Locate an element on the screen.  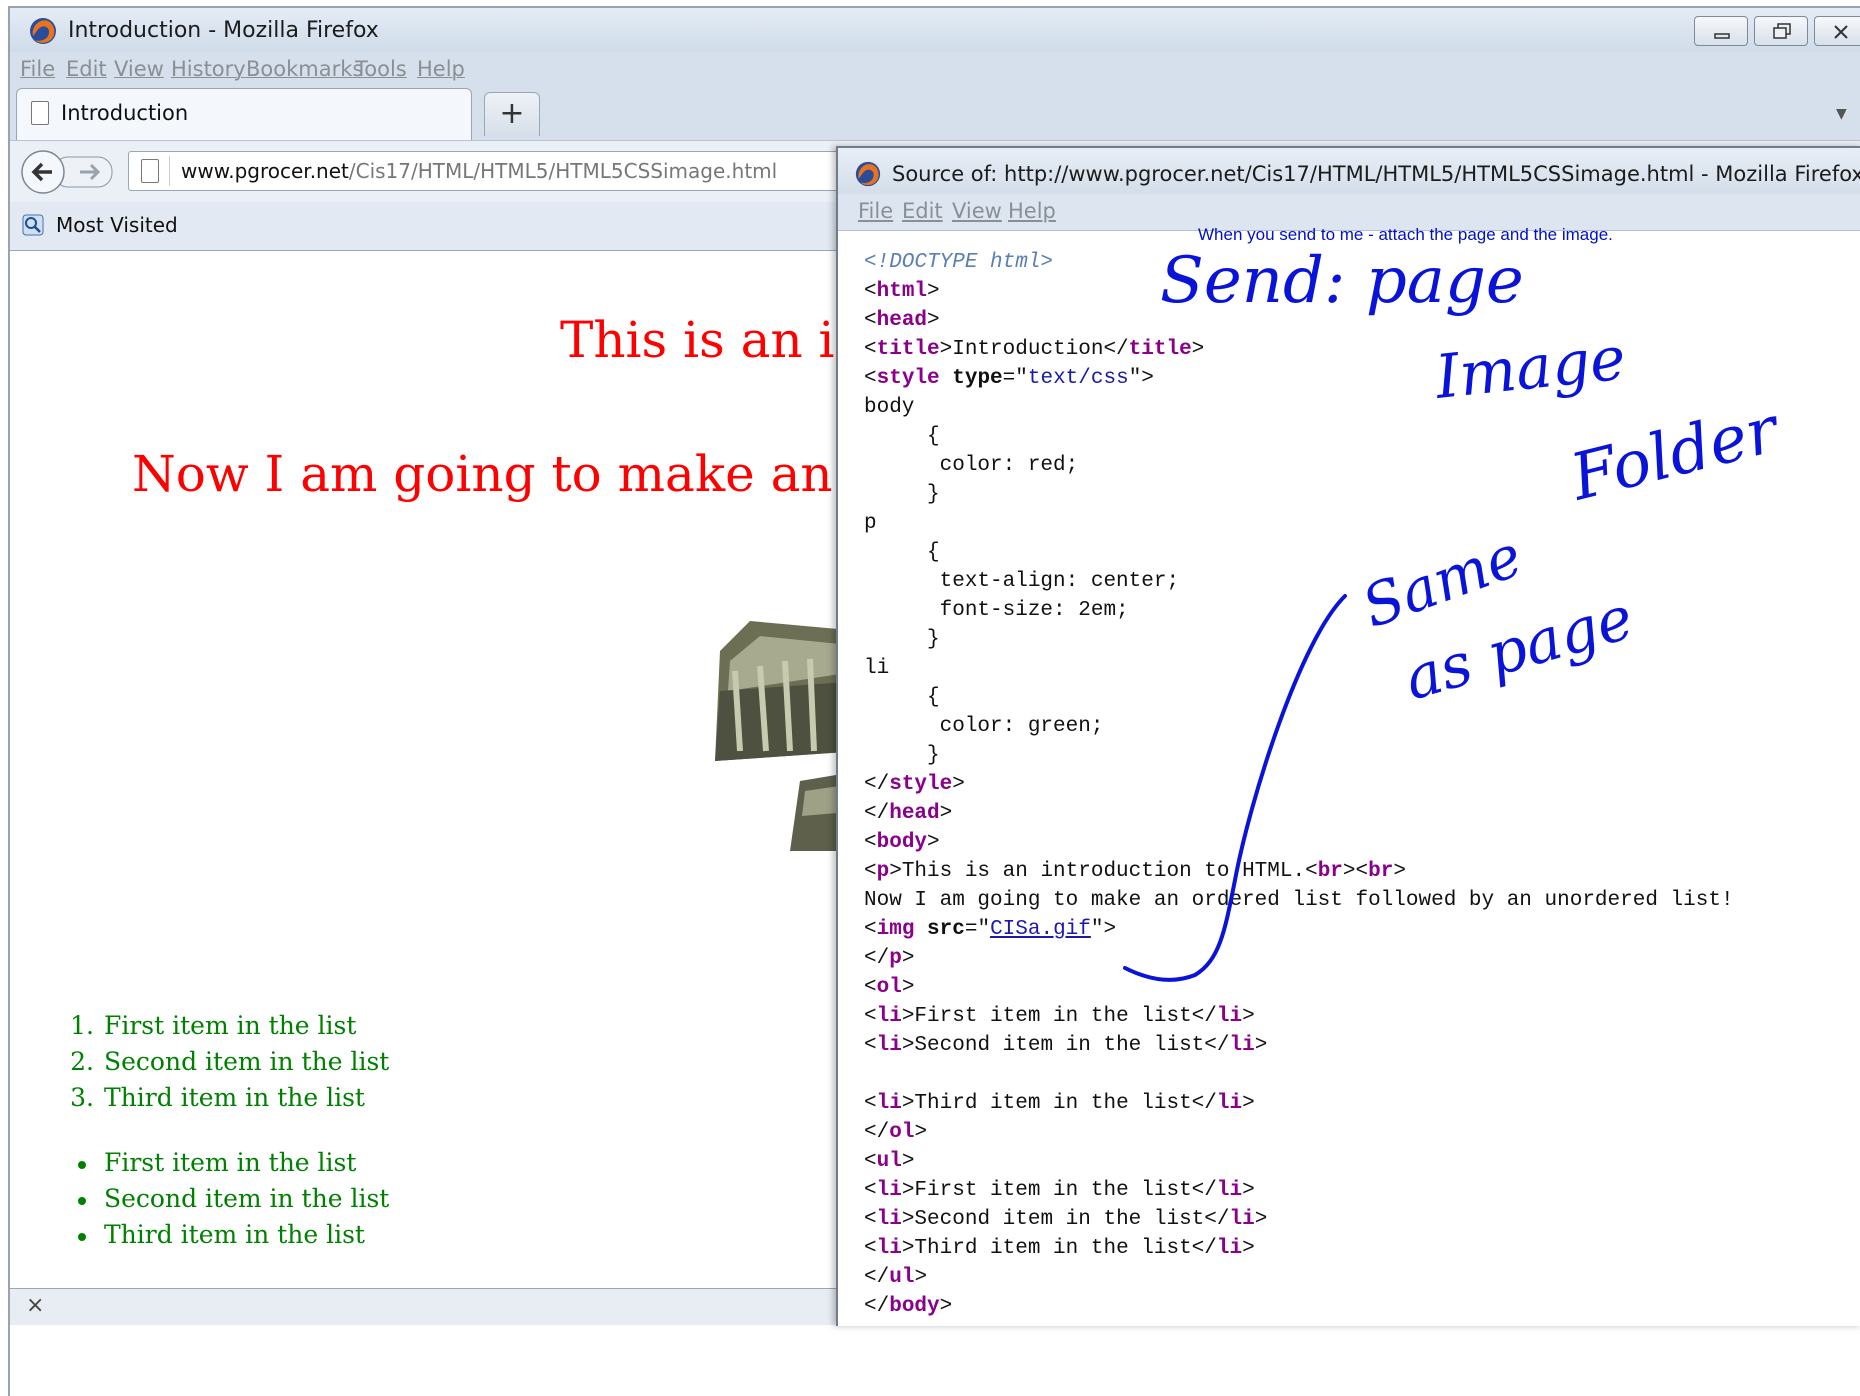
titlebar: Introduction - Mozilla Firefox is located at coordinates (935, 31).